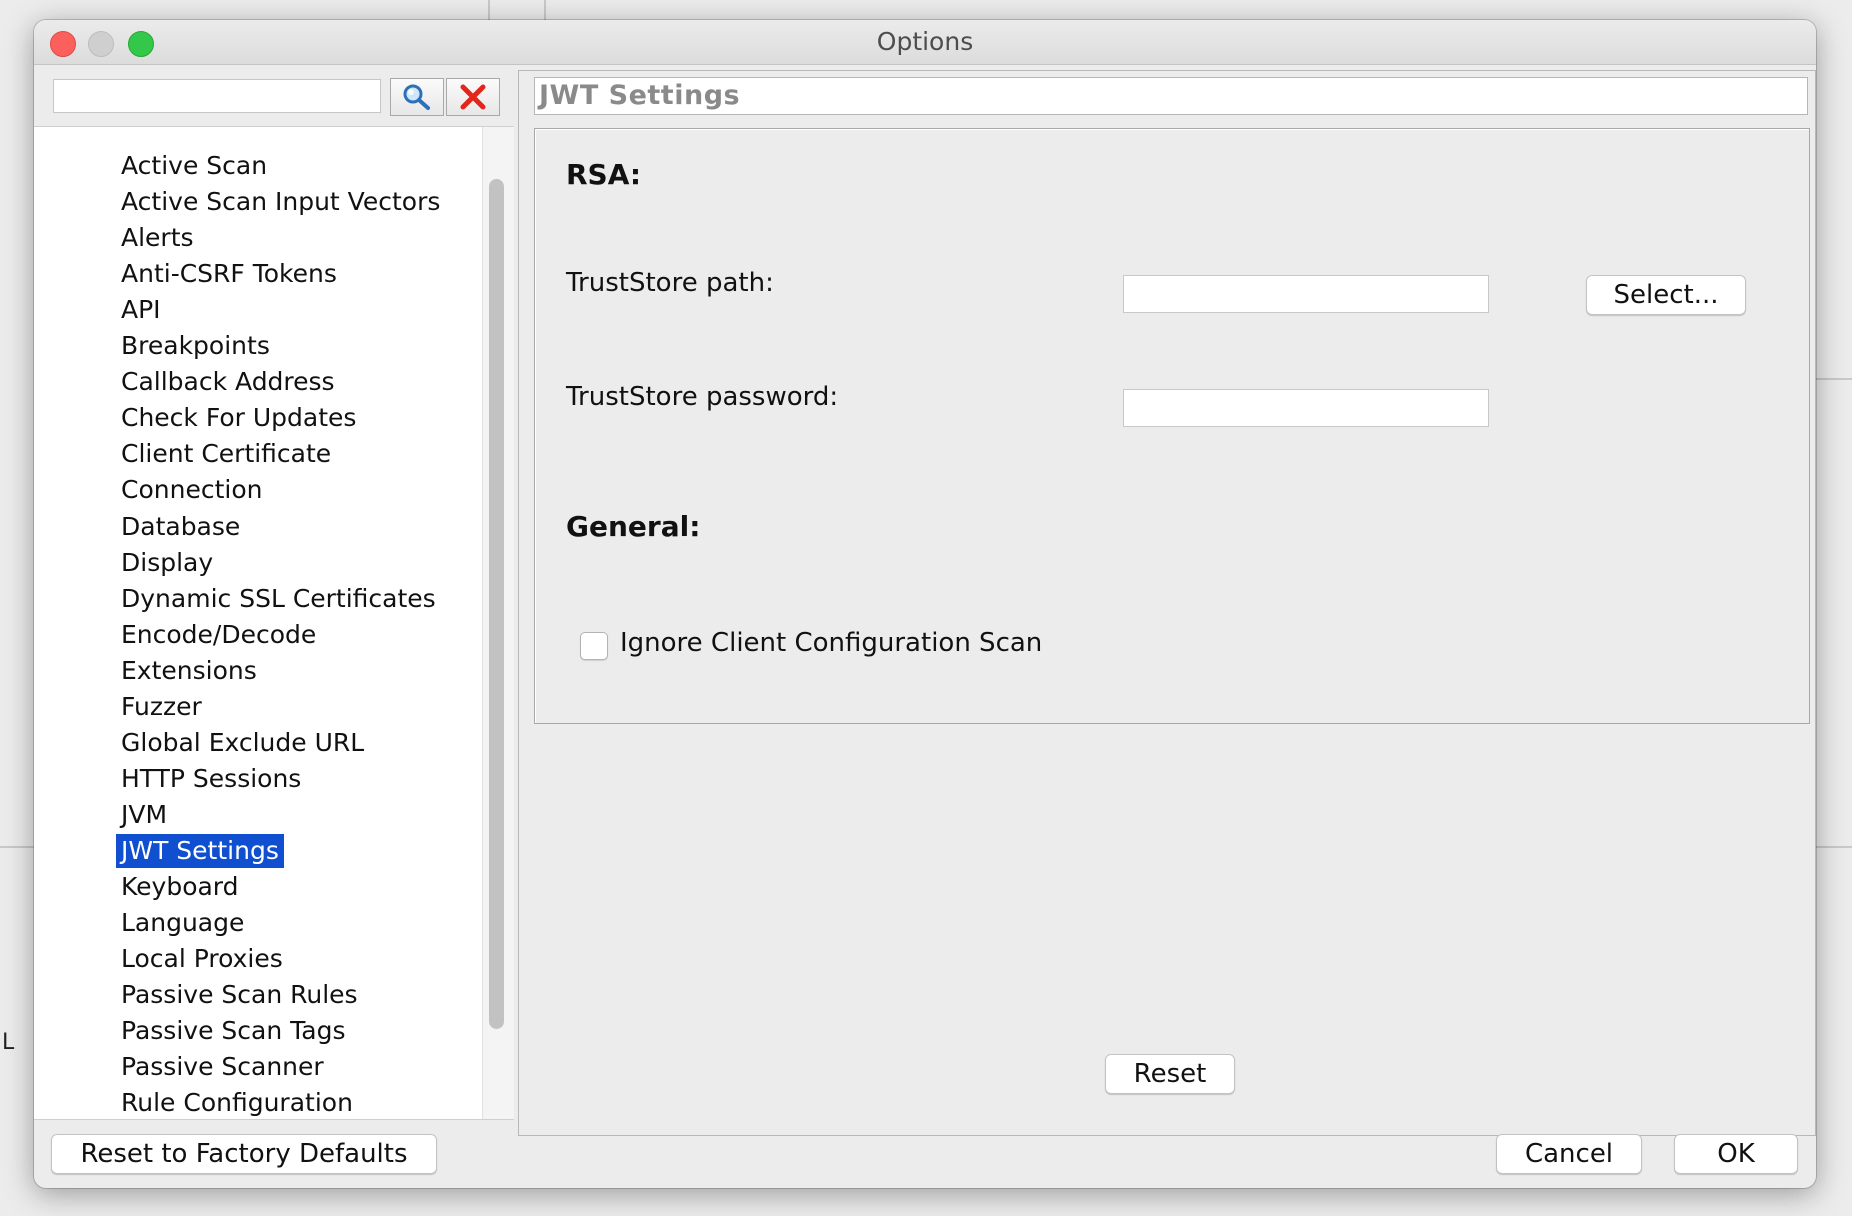  I want to click on title-bar: Options, so click(925, 42).